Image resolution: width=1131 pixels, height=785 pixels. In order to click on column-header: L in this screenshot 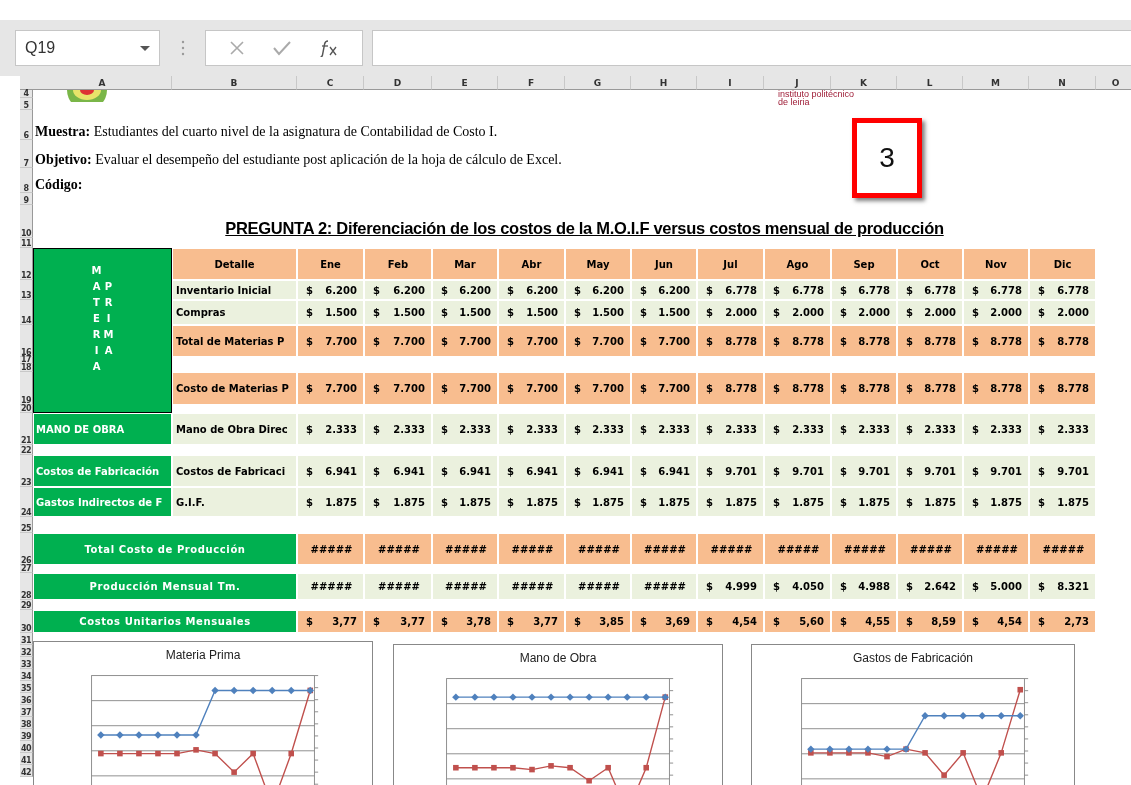, I will do `click(930, 83)`.